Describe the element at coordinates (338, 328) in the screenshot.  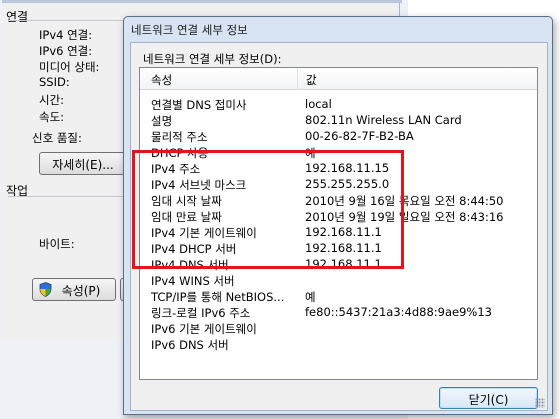
I see `list-row: IPv6 기본 게이트웨이` at that location.